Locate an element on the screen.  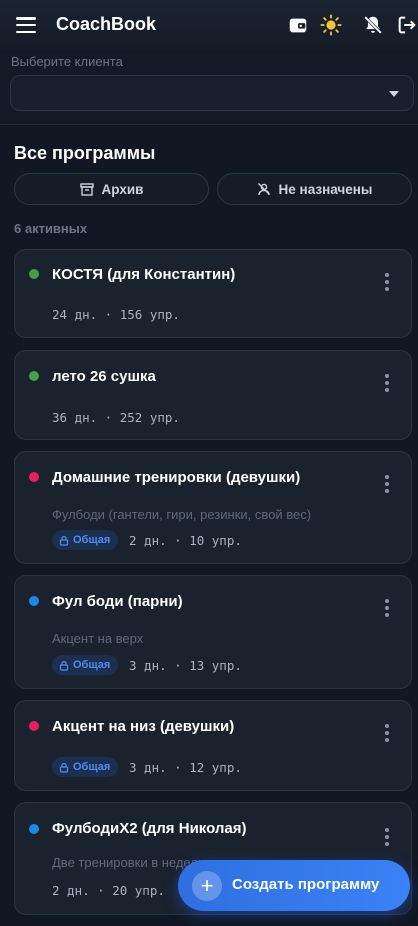
program-title: лето 26 сушка is located at coordinates (104, 376).